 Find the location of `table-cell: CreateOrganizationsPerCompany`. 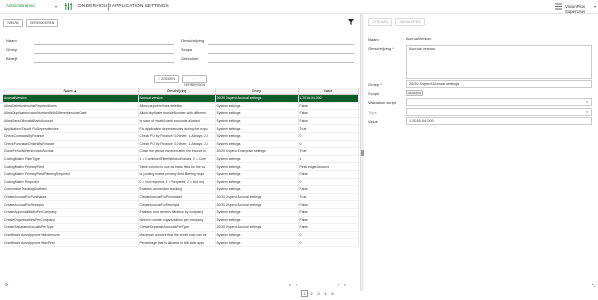

table-cell: CreateOrganizationsPerCompany is located at coordinates (71, 220).